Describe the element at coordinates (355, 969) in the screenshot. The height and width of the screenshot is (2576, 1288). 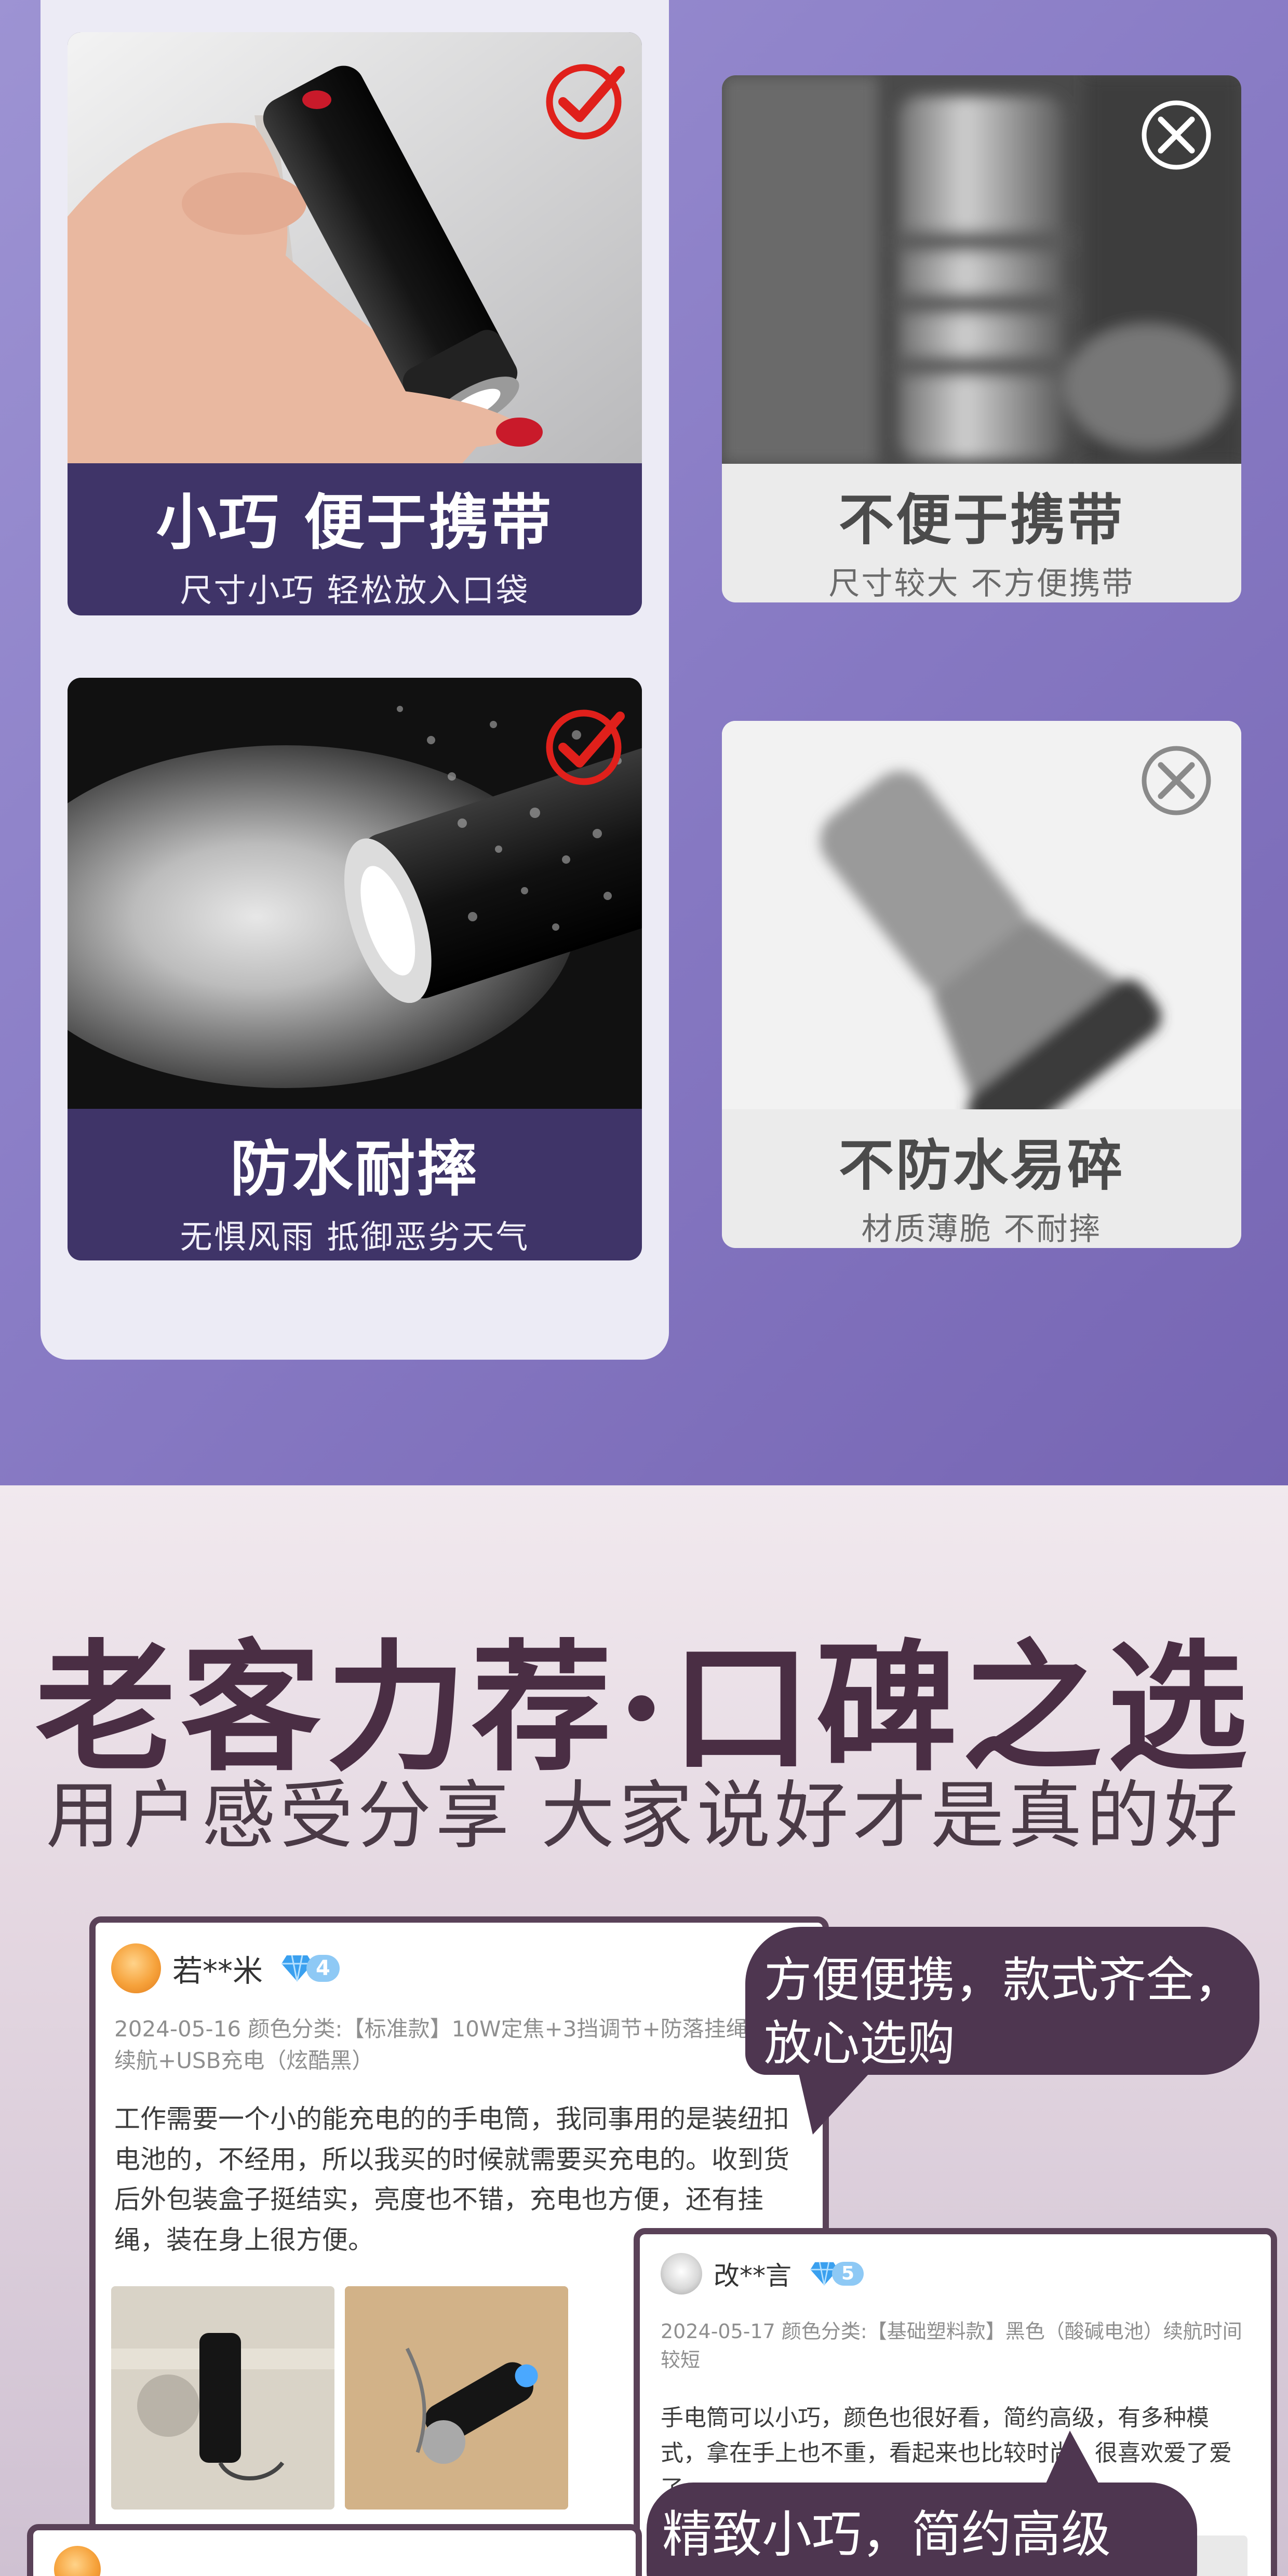
I see `good-card-waterproof: 防水耐摔 无惧风雨 抵御恶劣天气` at that location.